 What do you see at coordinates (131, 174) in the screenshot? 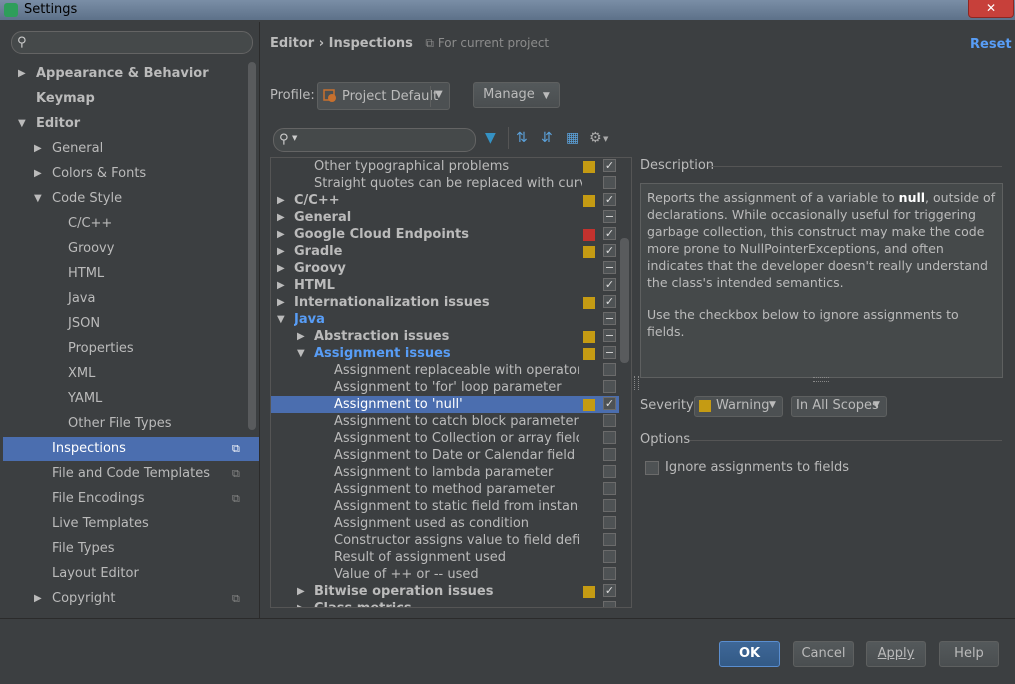
I see `sidebar-item-colors-fonts: ▶ Colors & Fonts` at bounding box center [131, 174].